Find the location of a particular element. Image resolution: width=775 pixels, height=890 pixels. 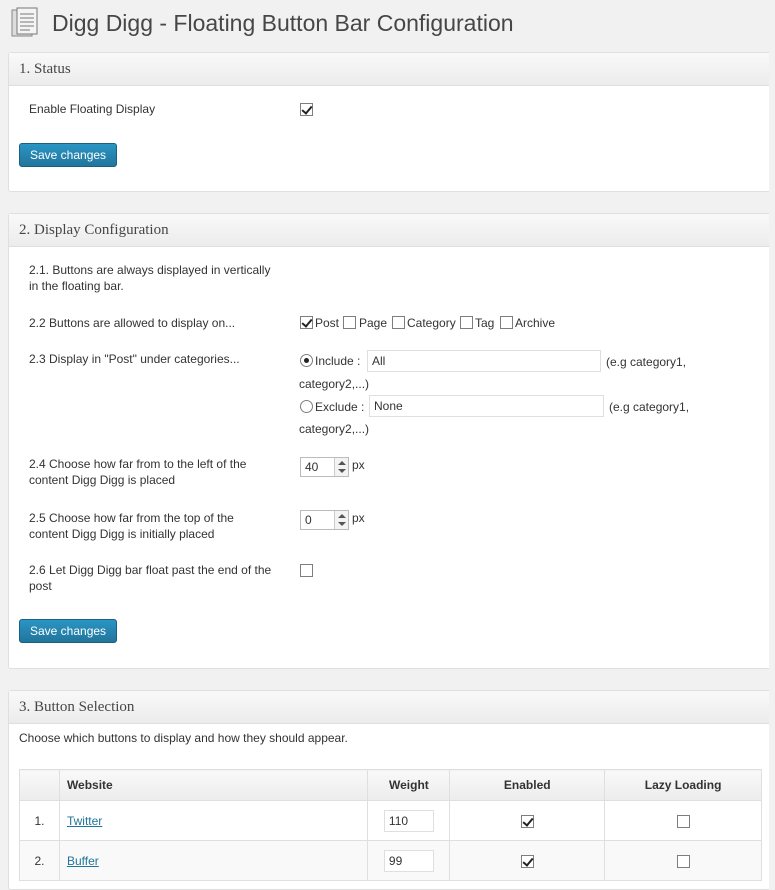

left-offset-value: 40 is located at coordinates (312, 467).